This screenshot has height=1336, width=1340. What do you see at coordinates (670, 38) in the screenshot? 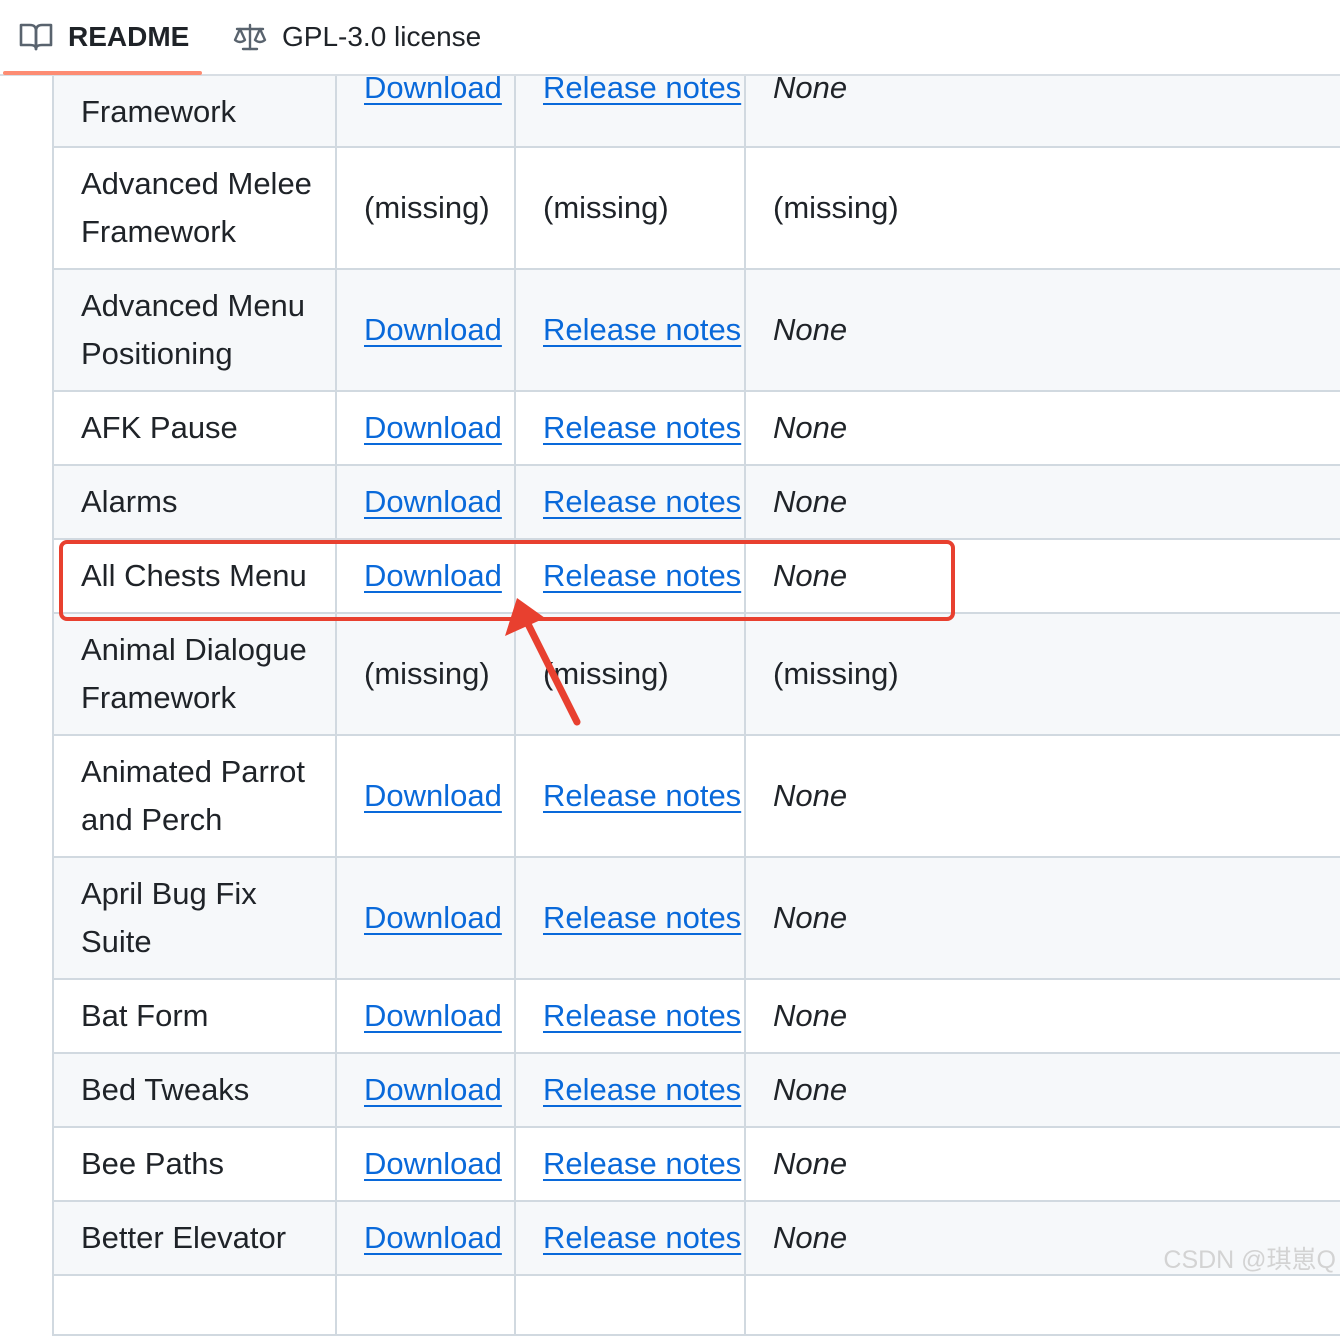
I see `tab-bar: README GPL-3.0 license` at bounding box center [670, 38].